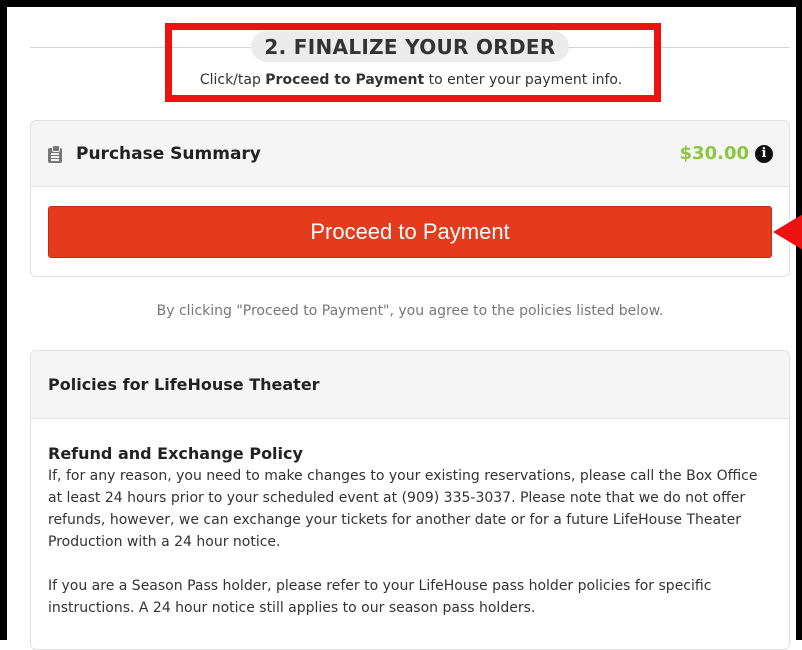  I want to click on purchase-summary-title: Purchase Summary, so click(168, 153).